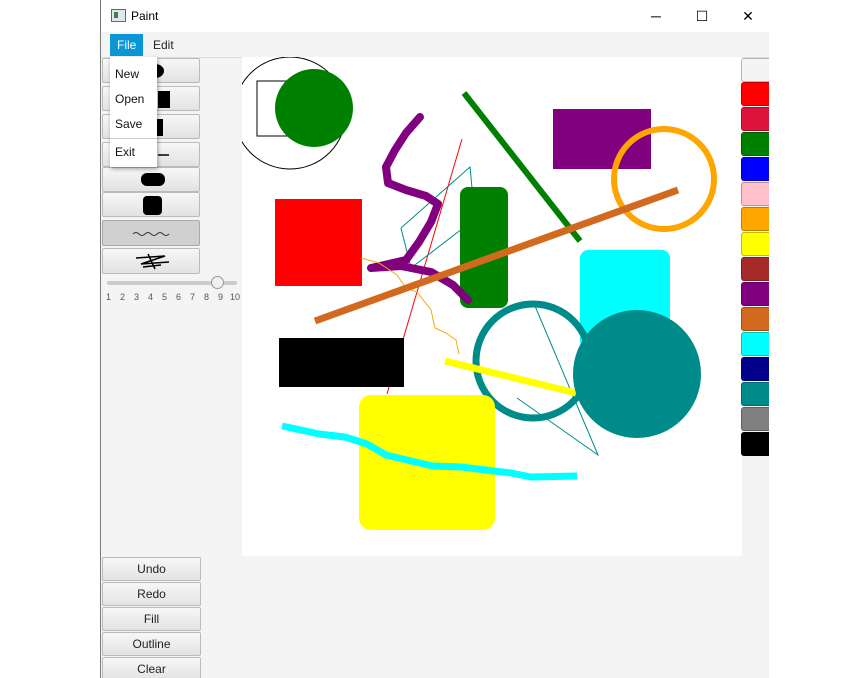 The height and width of the screenshot is (678, 868). What do you see at coordinates (217, 282) in the screenshot?
I see `stroke-width-slider-thumb` at bounding box center [217, 282].